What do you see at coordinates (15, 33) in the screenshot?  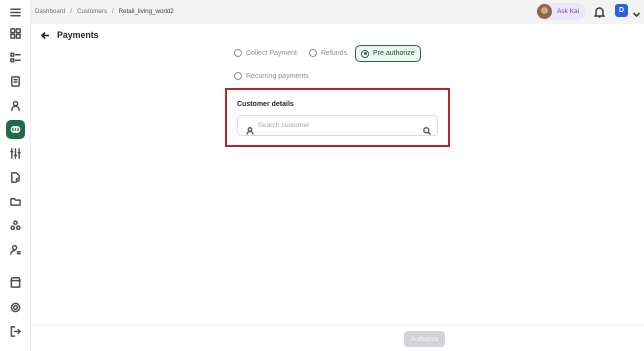 I see `dashboard-icon` at bounding box center [15, 33].